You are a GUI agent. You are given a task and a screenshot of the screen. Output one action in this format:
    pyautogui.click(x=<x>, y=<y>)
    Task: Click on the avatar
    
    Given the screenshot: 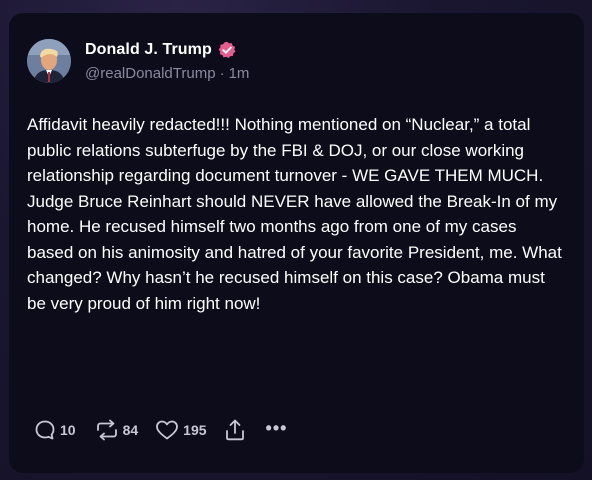 What is the action you would take?
    pyautogui.click(x=49, y=61)
    